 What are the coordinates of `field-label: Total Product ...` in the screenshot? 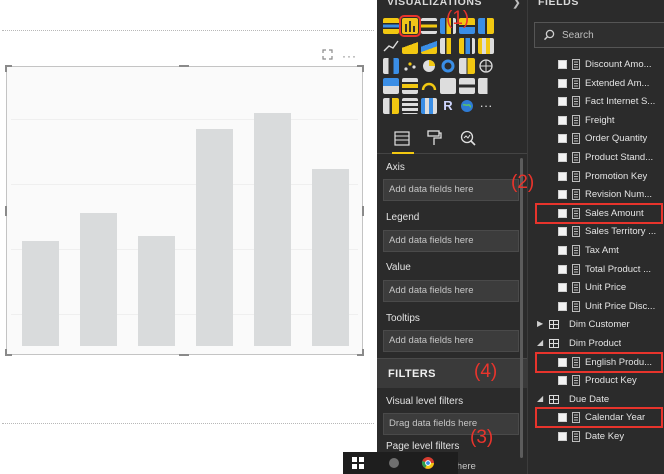 It's located at (618, 269).